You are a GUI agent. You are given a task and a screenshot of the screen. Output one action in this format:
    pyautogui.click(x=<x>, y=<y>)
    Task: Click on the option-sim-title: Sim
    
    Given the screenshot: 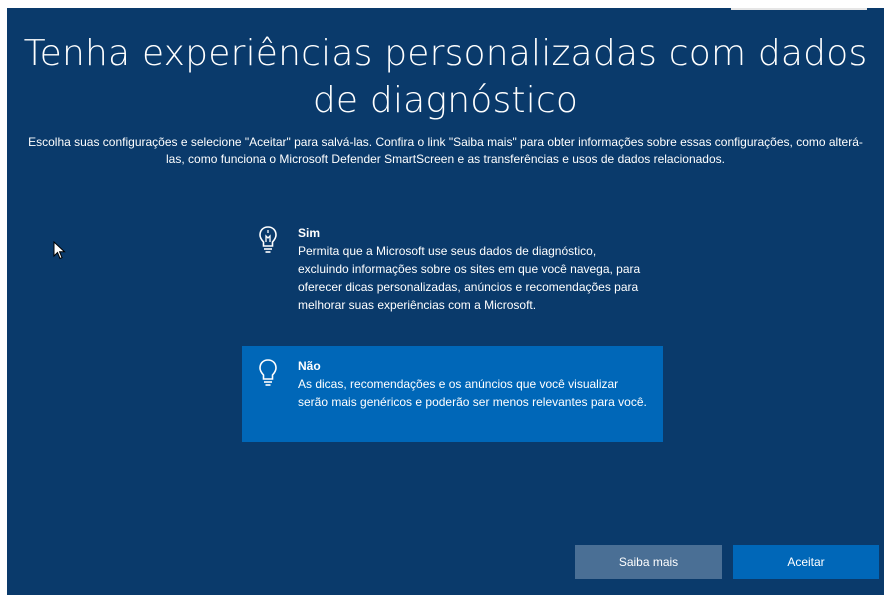 What is the action you would take?
    pyautogui.click(x=309, y=233)
    